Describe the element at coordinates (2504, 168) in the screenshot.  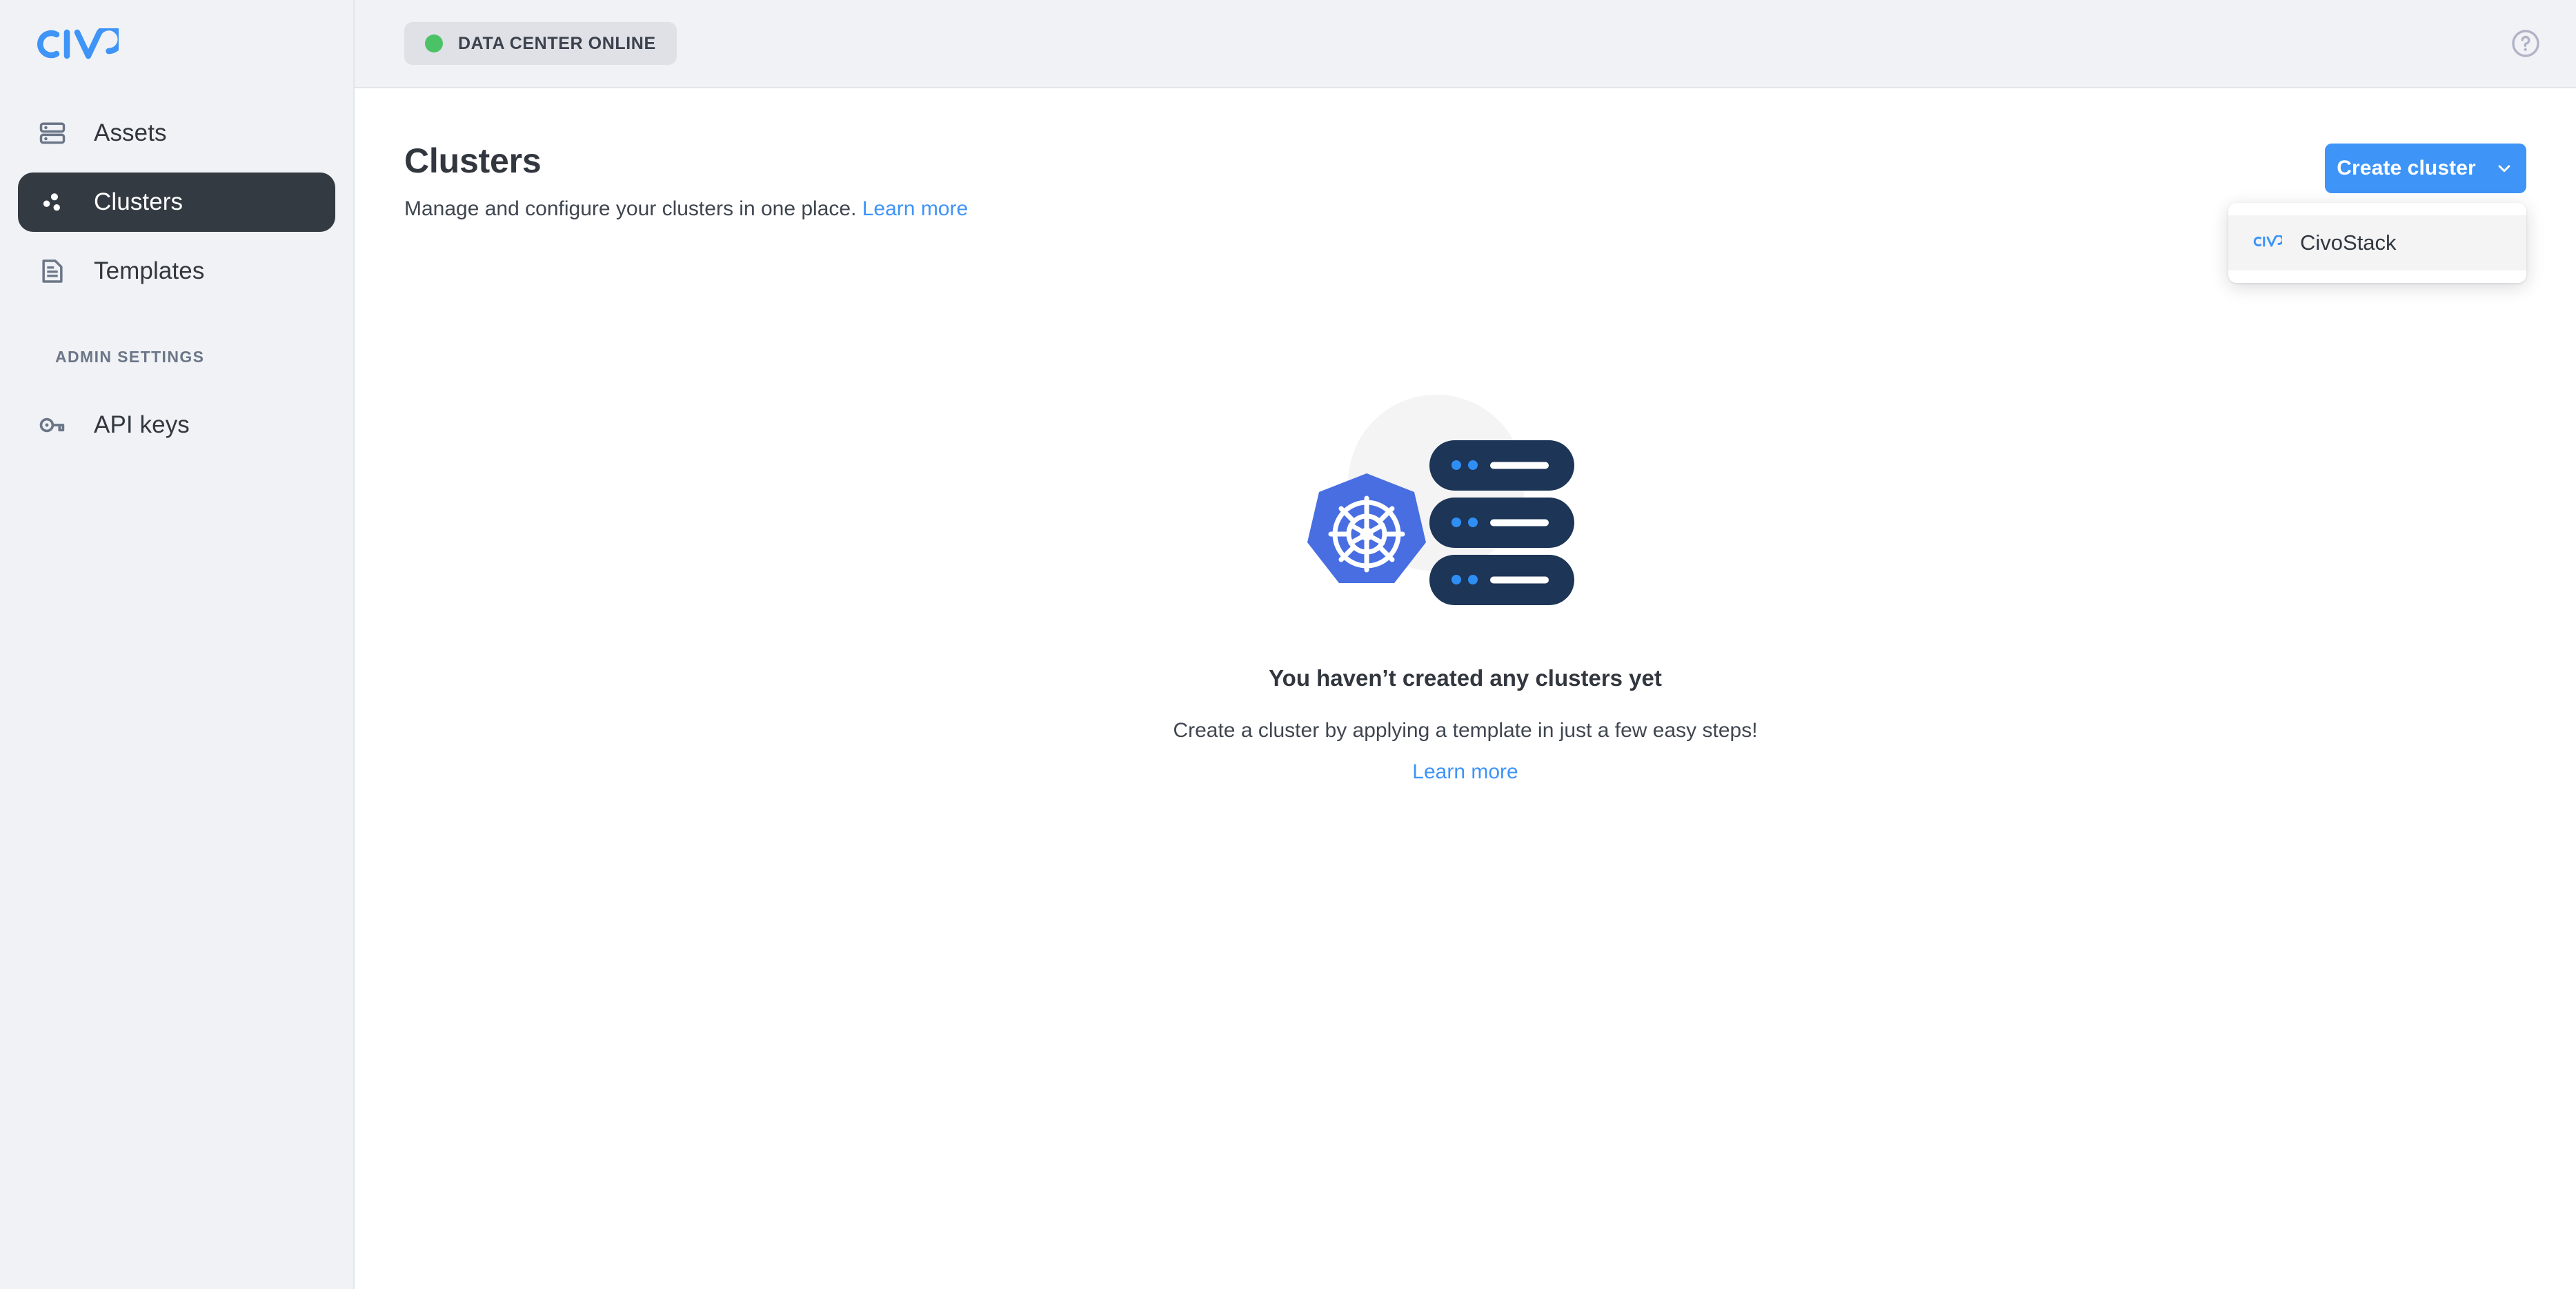
I see `chevron-down-icon` at that location.